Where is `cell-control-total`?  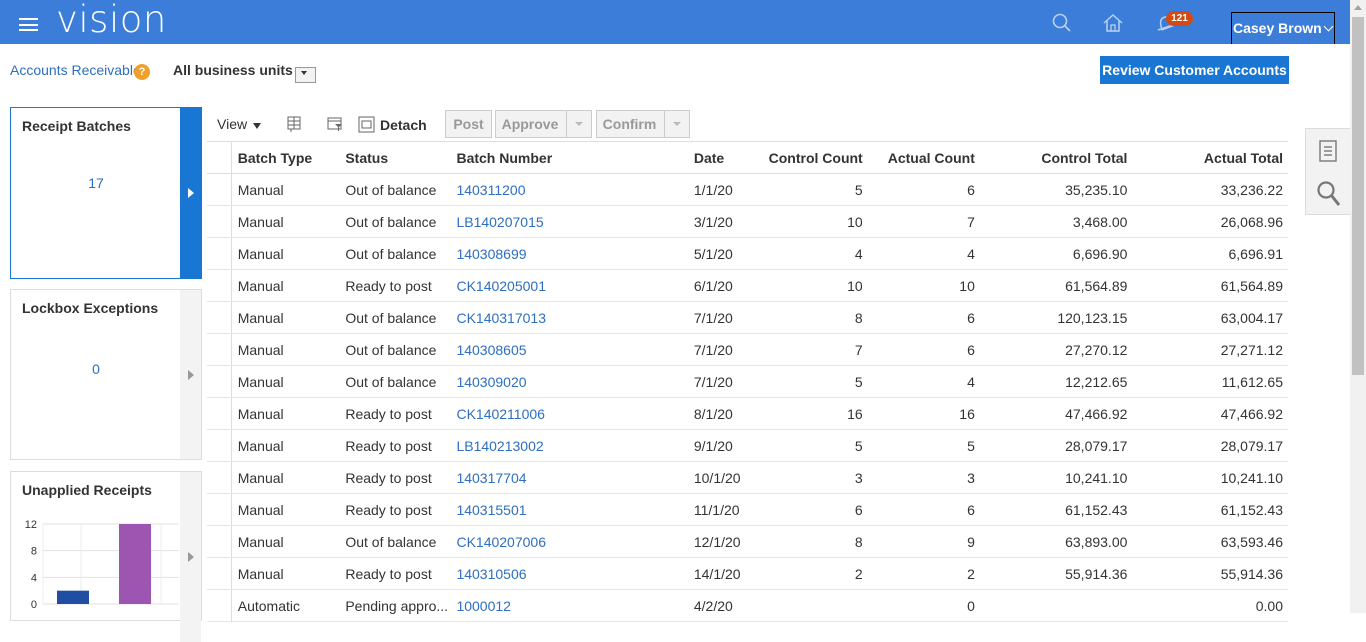 cell-control-total is located at coordinates (1059, 605).